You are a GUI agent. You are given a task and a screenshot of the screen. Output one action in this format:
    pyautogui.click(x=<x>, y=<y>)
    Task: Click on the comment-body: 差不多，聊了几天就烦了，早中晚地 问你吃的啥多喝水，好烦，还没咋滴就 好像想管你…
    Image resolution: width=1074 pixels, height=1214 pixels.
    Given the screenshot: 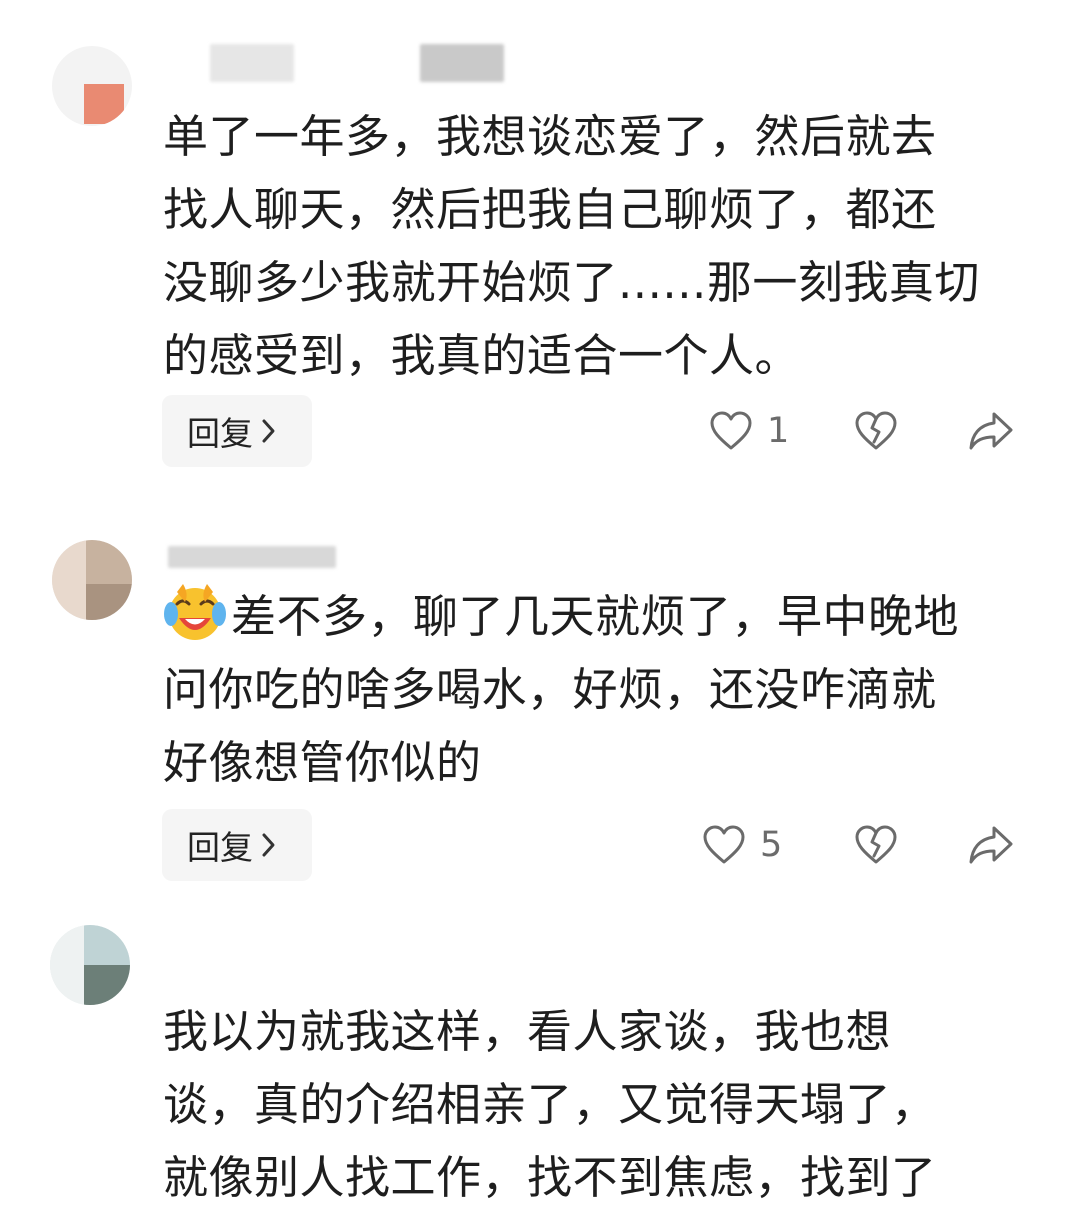 What is the action you would take?
    pyautogui.click(x=561, y=689)
    